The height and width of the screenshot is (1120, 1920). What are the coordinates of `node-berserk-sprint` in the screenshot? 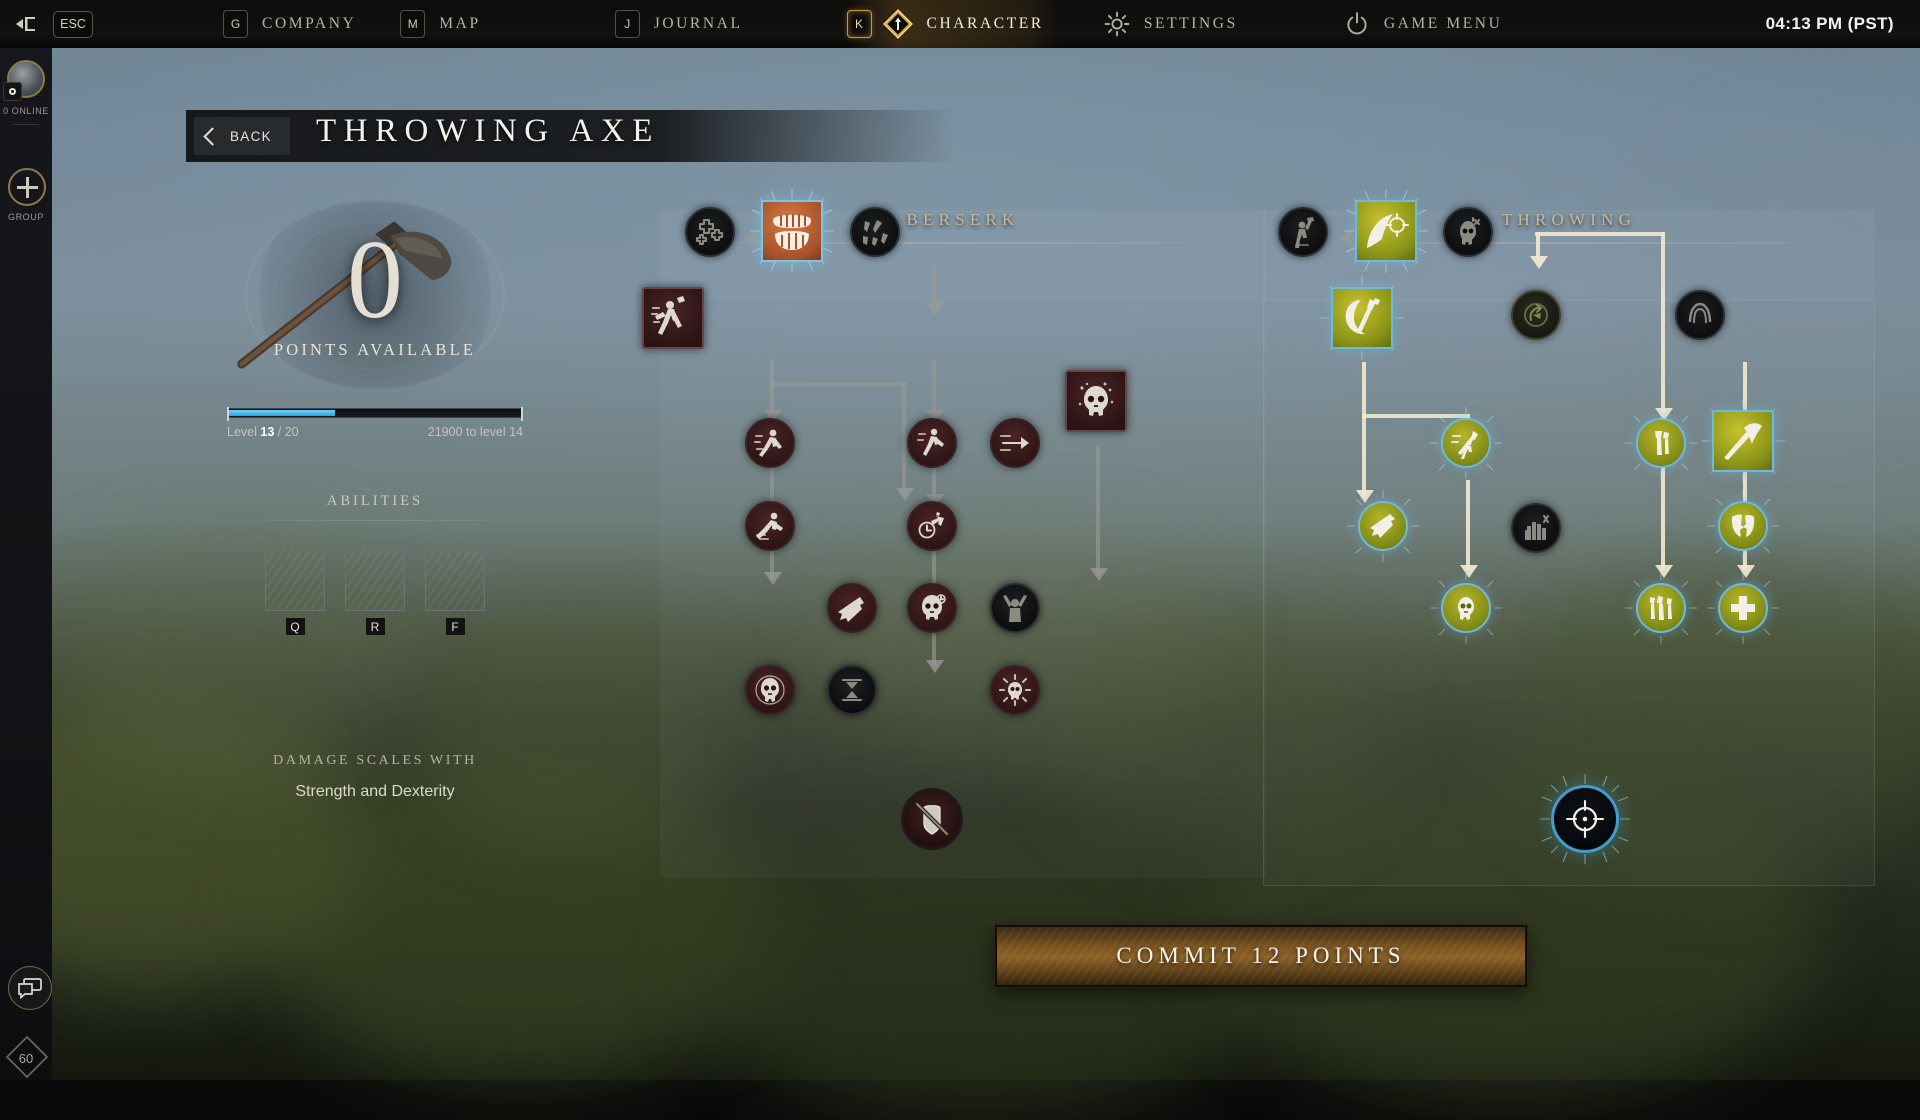 It's located at (770, 443).